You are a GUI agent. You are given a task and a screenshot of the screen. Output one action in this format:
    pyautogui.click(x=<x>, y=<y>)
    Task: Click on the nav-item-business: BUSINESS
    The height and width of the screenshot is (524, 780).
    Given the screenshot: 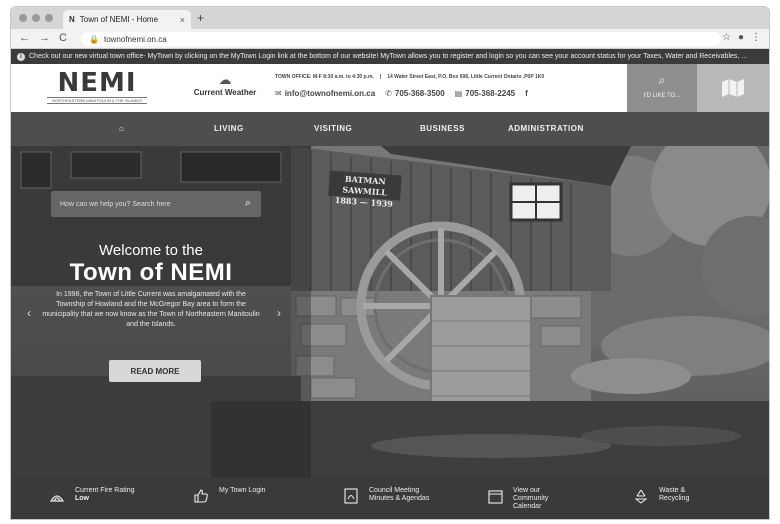 What is the action you would take?
    pyautogui.click(x=442, y=128)
    